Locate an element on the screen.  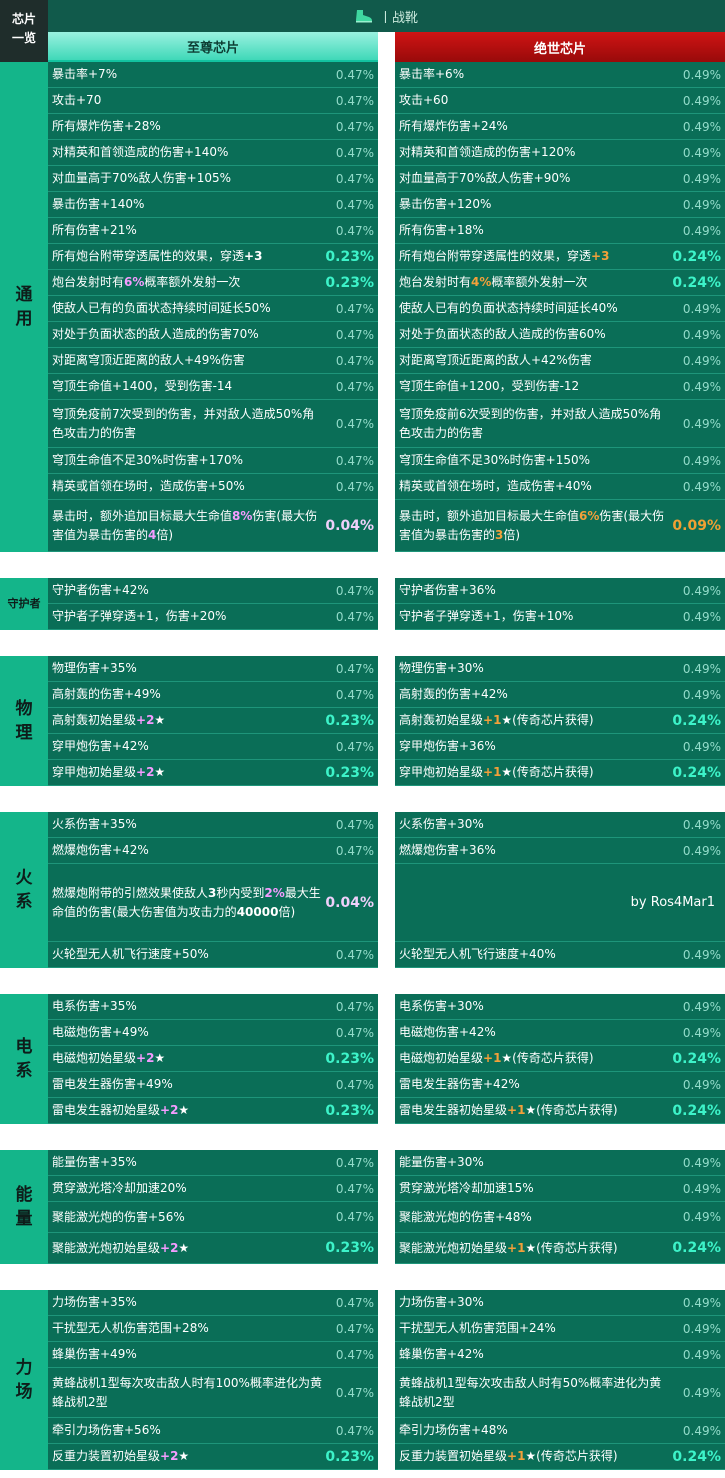
supreme-chip-row: 雷电发生器伤害+49% 0.47% is located at coordinates (213, 1085).